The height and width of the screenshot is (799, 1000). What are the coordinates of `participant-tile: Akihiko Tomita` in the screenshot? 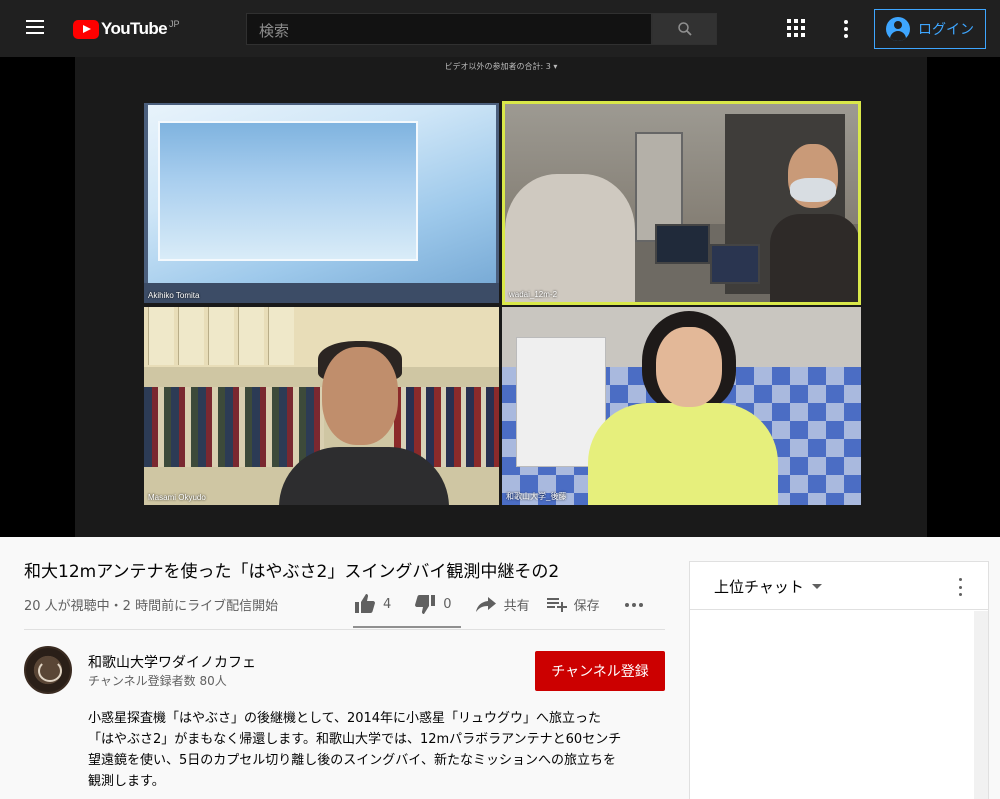 It's located at (321, 203).